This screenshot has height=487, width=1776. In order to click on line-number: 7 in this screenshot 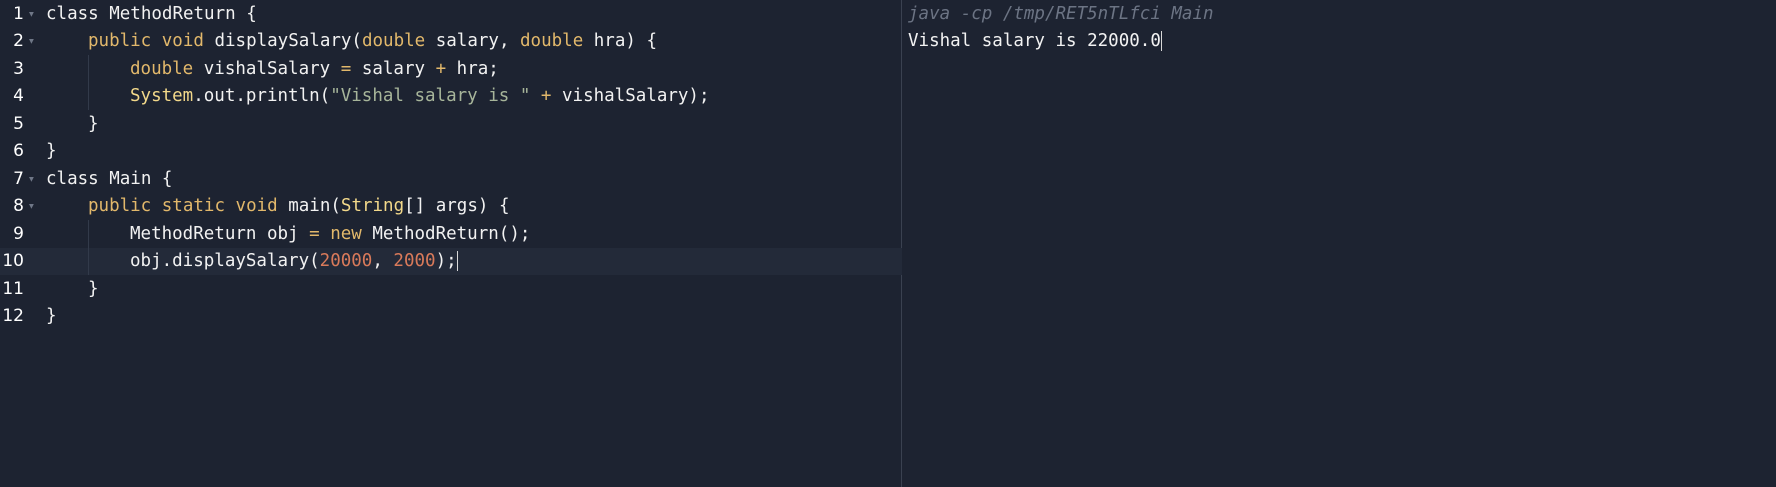, I will do `click(18, 178)`.